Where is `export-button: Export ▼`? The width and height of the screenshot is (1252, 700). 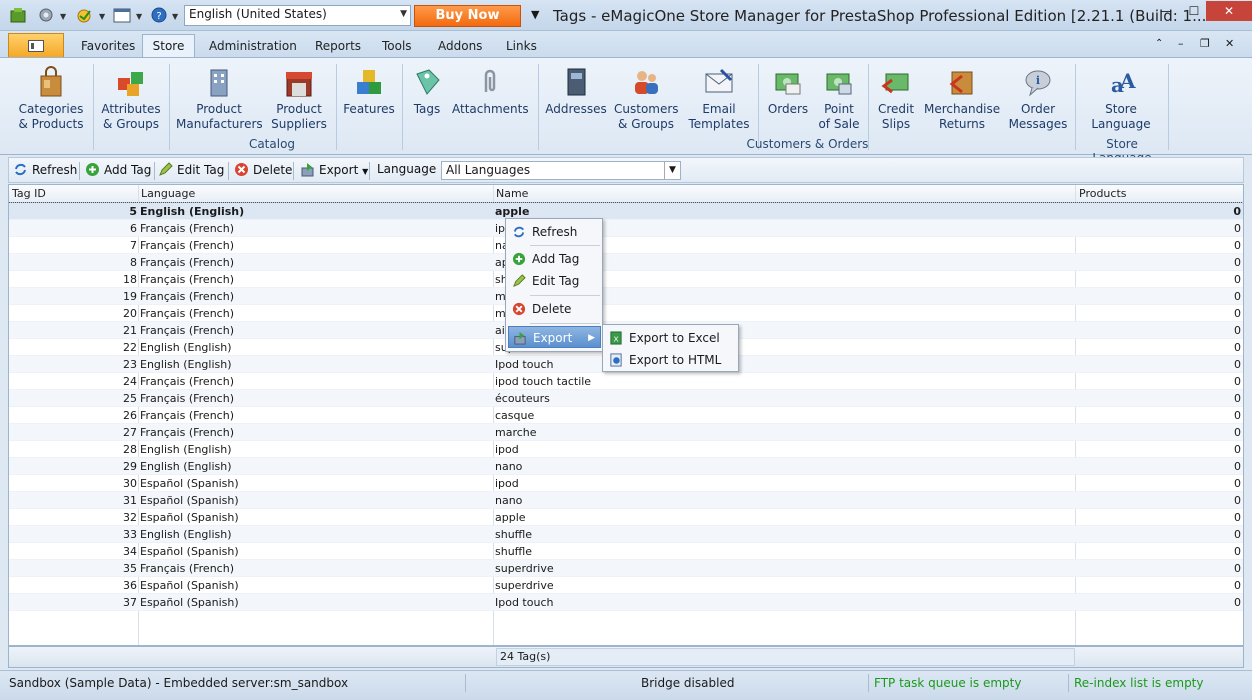
export-button: Export ▼ is located at coordinates (334, 169).